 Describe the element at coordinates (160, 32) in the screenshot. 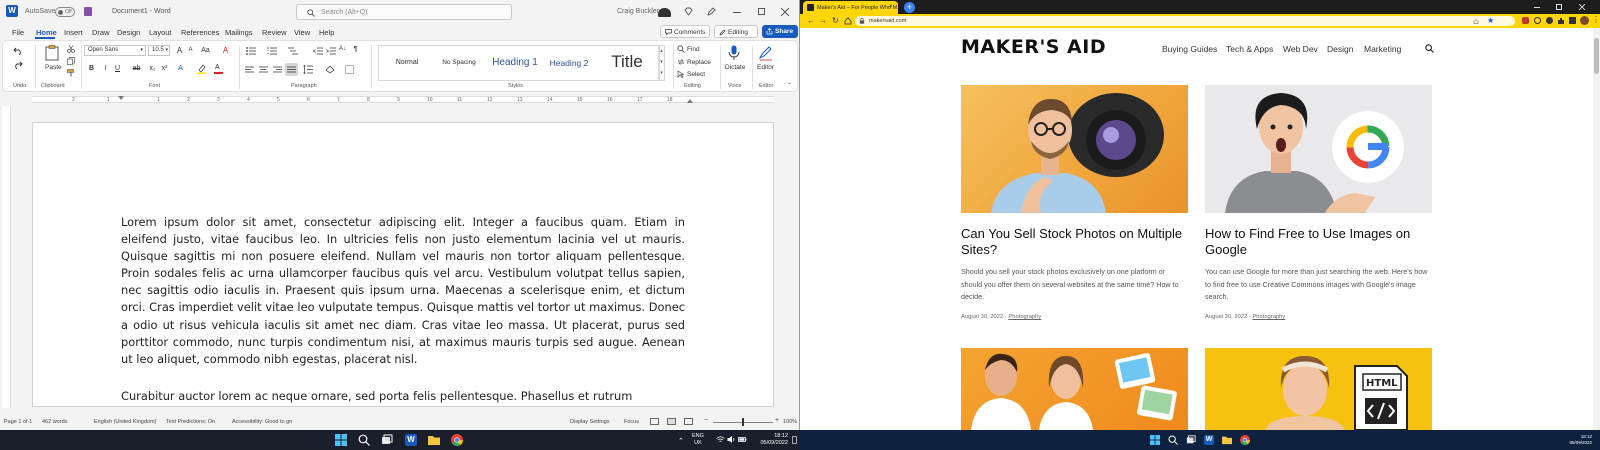

I see `tab-layout: Layout` at that location.